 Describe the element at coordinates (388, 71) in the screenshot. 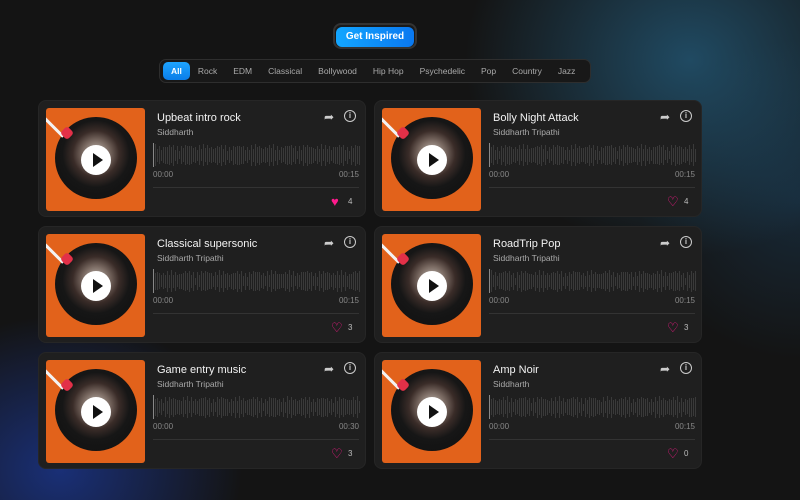

I see `filter-chip-hip-hop: Hip Hop` at that location.